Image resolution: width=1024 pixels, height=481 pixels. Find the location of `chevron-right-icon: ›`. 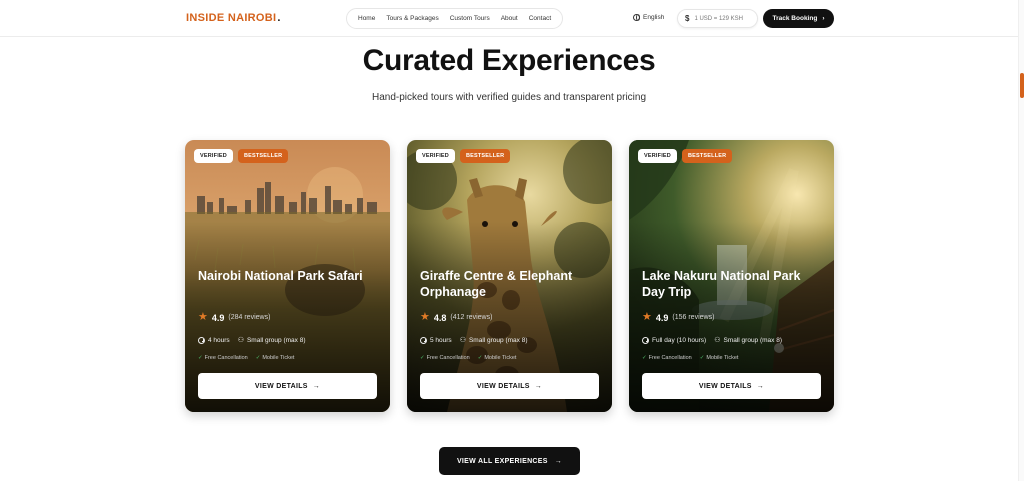

chevron-right-icon: › is located at coordinates (823, 18).